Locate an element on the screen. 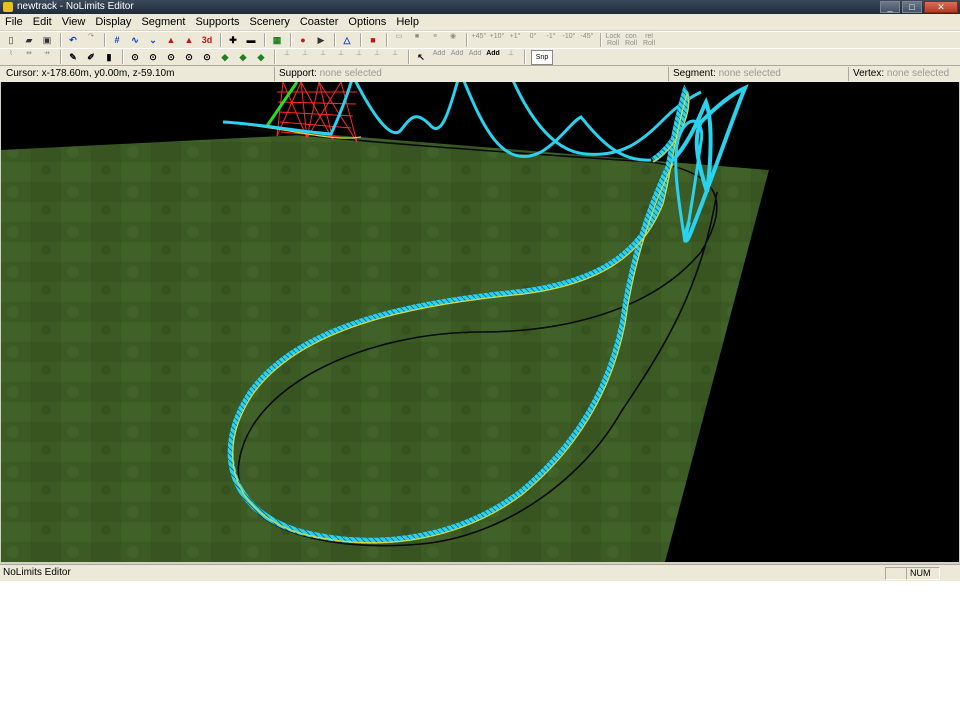 The image size is (960, 720). menu-coaster: Coaster is located at coordinates (319, 22).